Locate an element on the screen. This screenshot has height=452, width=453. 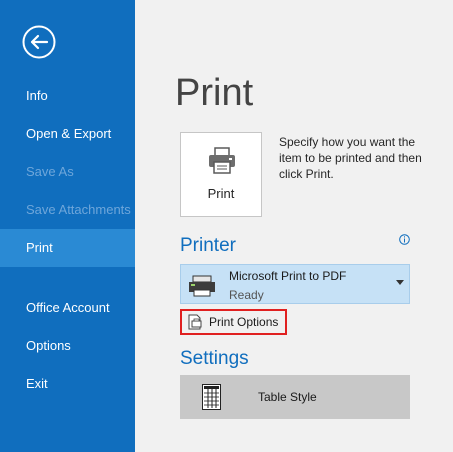
chevron-down-icon is located at coordinates (400, 282).